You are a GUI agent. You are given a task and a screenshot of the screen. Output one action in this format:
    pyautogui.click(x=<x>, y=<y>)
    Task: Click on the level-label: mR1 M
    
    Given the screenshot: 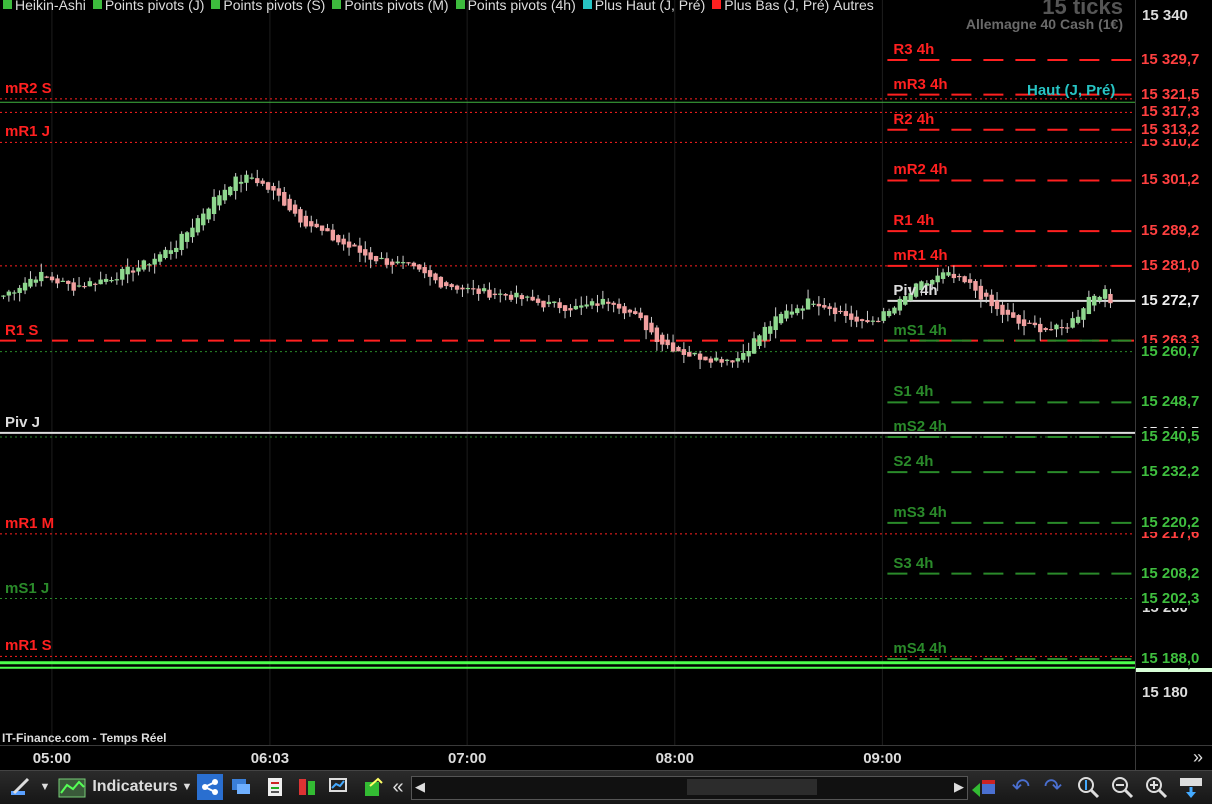 What is the action you would take?
    pyautogui.click(x=30, y=523)
    